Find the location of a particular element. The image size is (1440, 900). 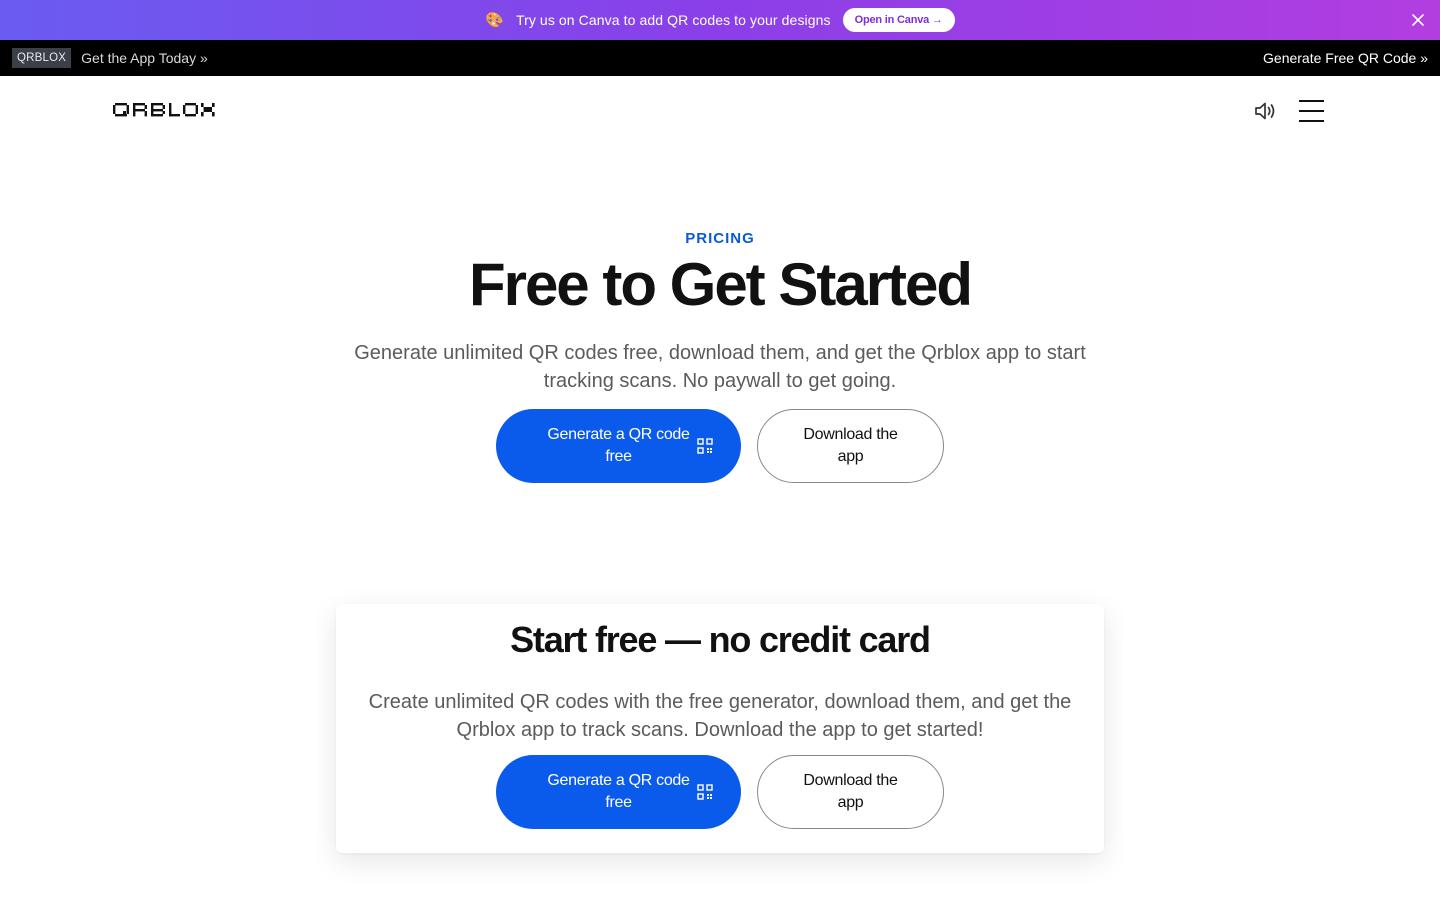

brand-chip: QRBLOX is located at coordinates (42, 58).